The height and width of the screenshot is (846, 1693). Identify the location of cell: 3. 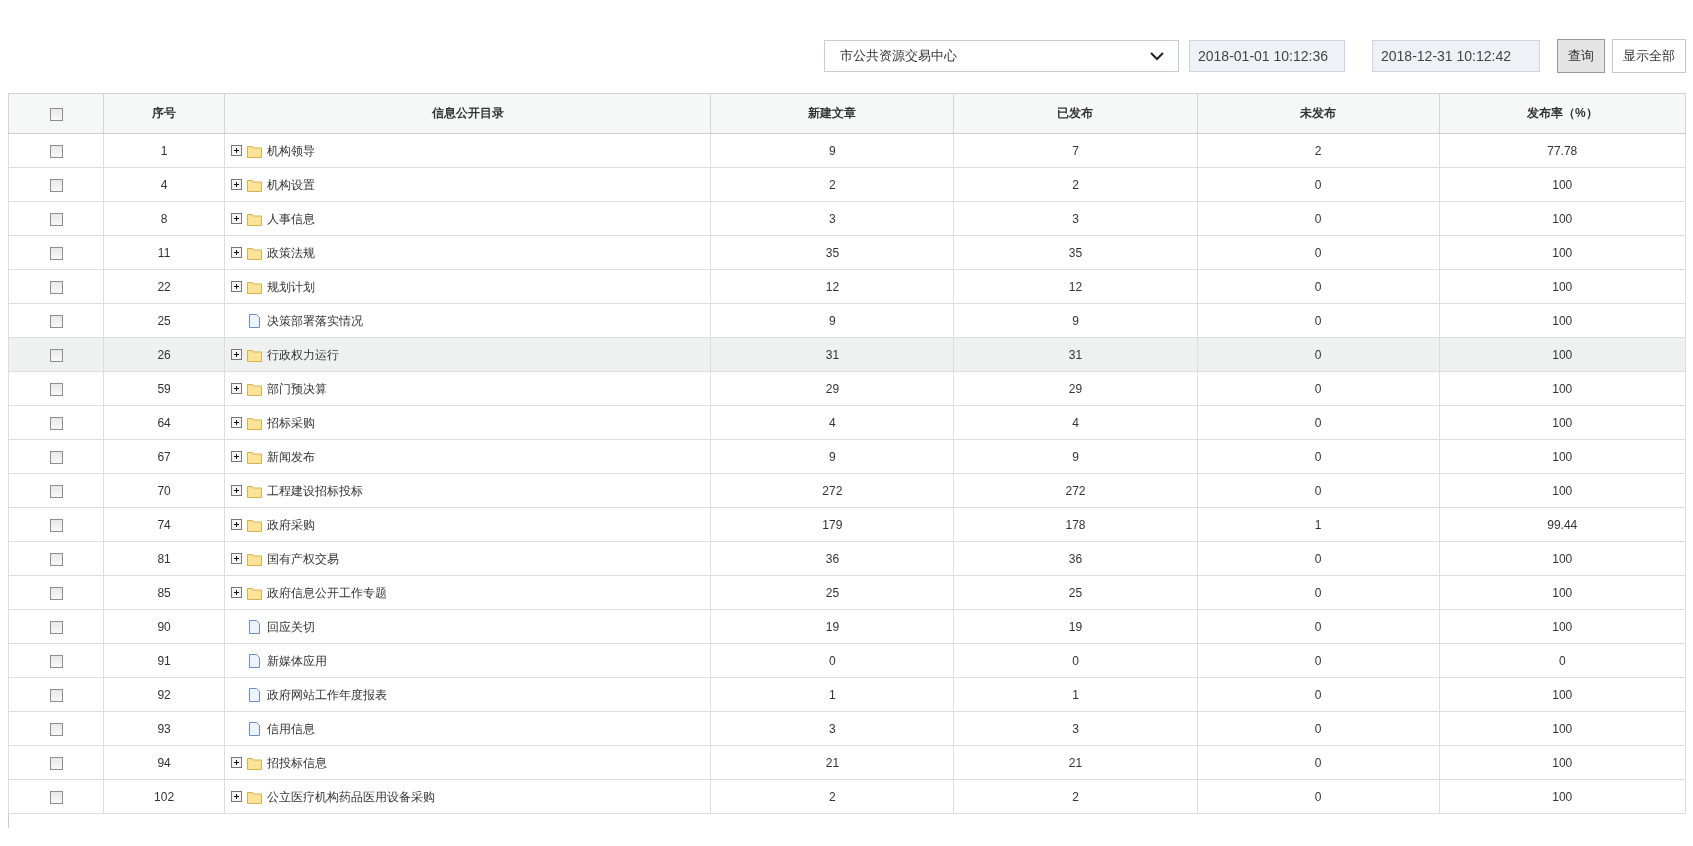
(1075, 218).